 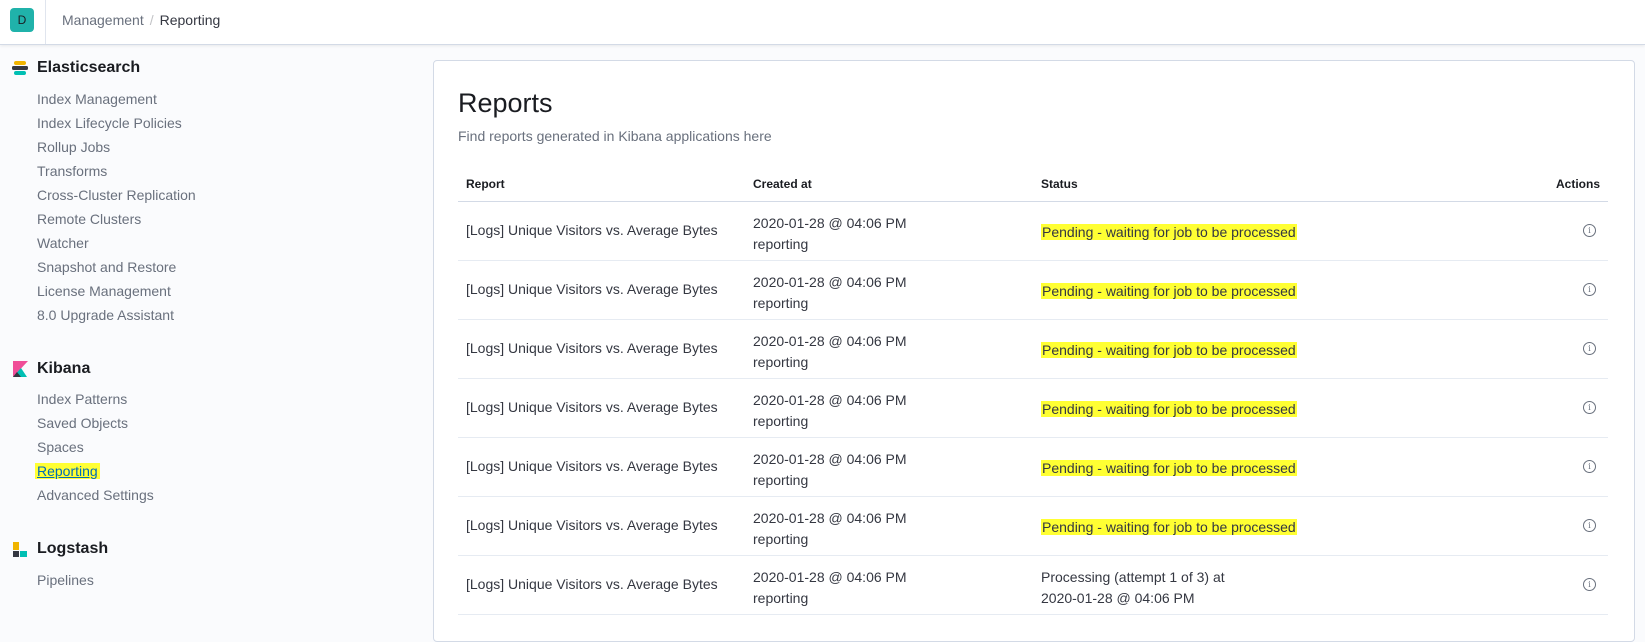 What do you see at coordinates (105, 315) in the screenshot?
I see `sidebar-item-upgrade-assistant: 8.0 Upgrade Assistant` at bounding box center [105, 315].